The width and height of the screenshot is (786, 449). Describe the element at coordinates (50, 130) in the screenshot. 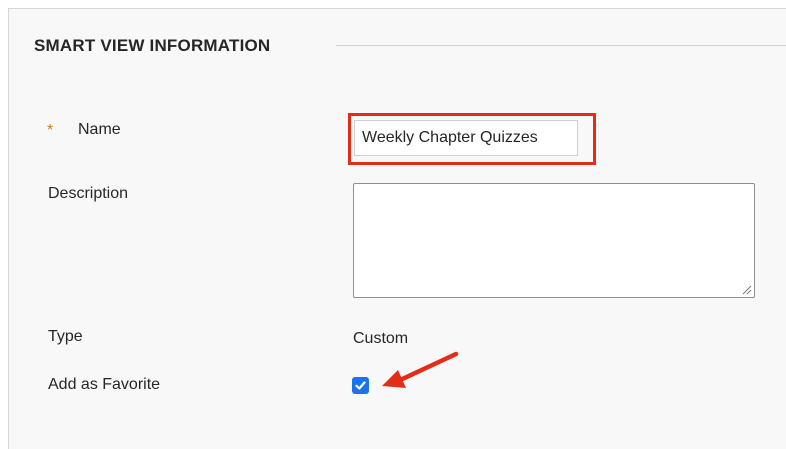

I see `required-marker: *` at that location.